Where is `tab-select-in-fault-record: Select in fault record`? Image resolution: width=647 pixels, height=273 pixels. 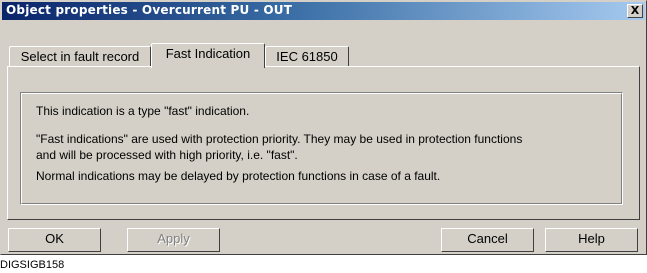
tab-select-in-fault-record: Select in fault record is located at coordinates (80, 56).